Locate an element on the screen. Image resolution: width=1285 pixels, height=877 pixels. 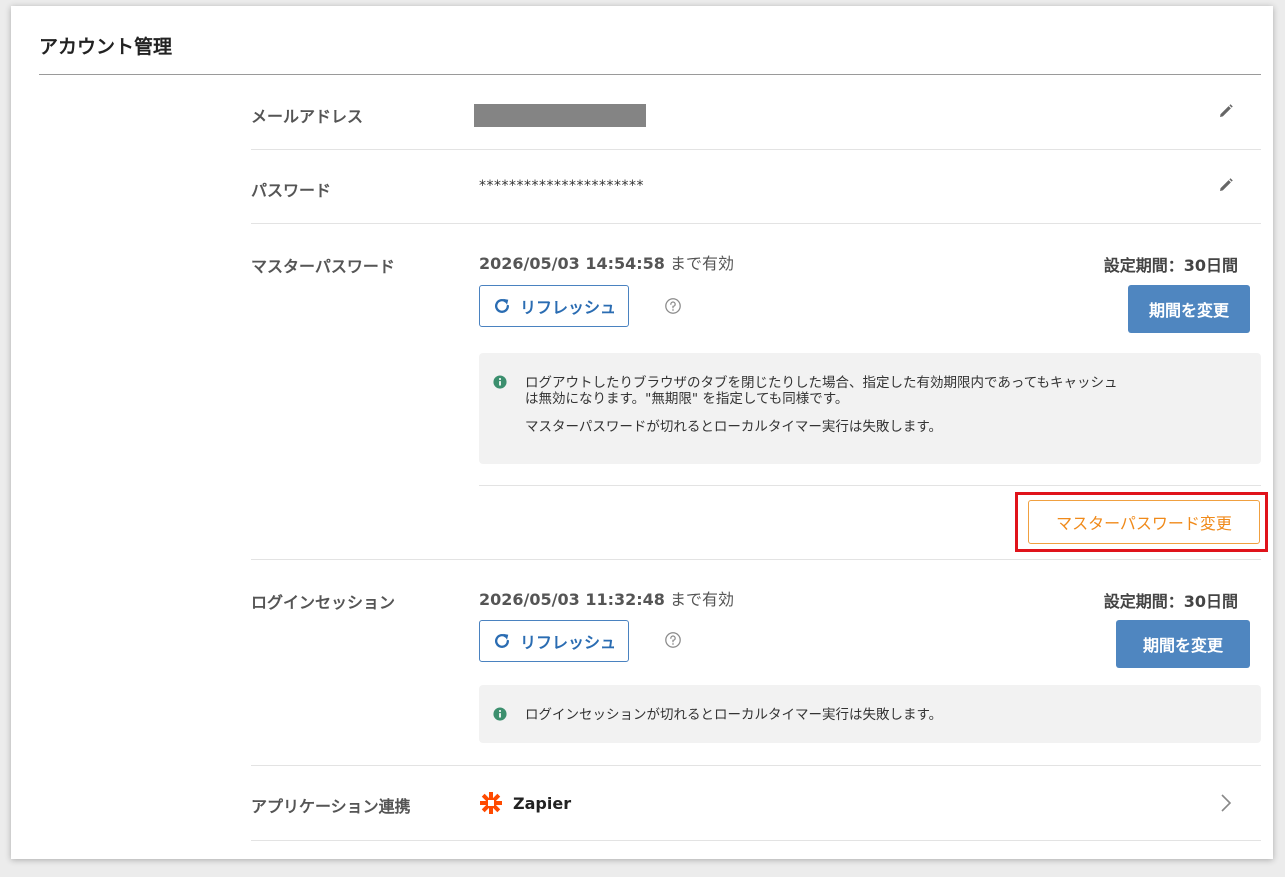
login-session-label: ログインセッション is located at coordinates (323, 602).